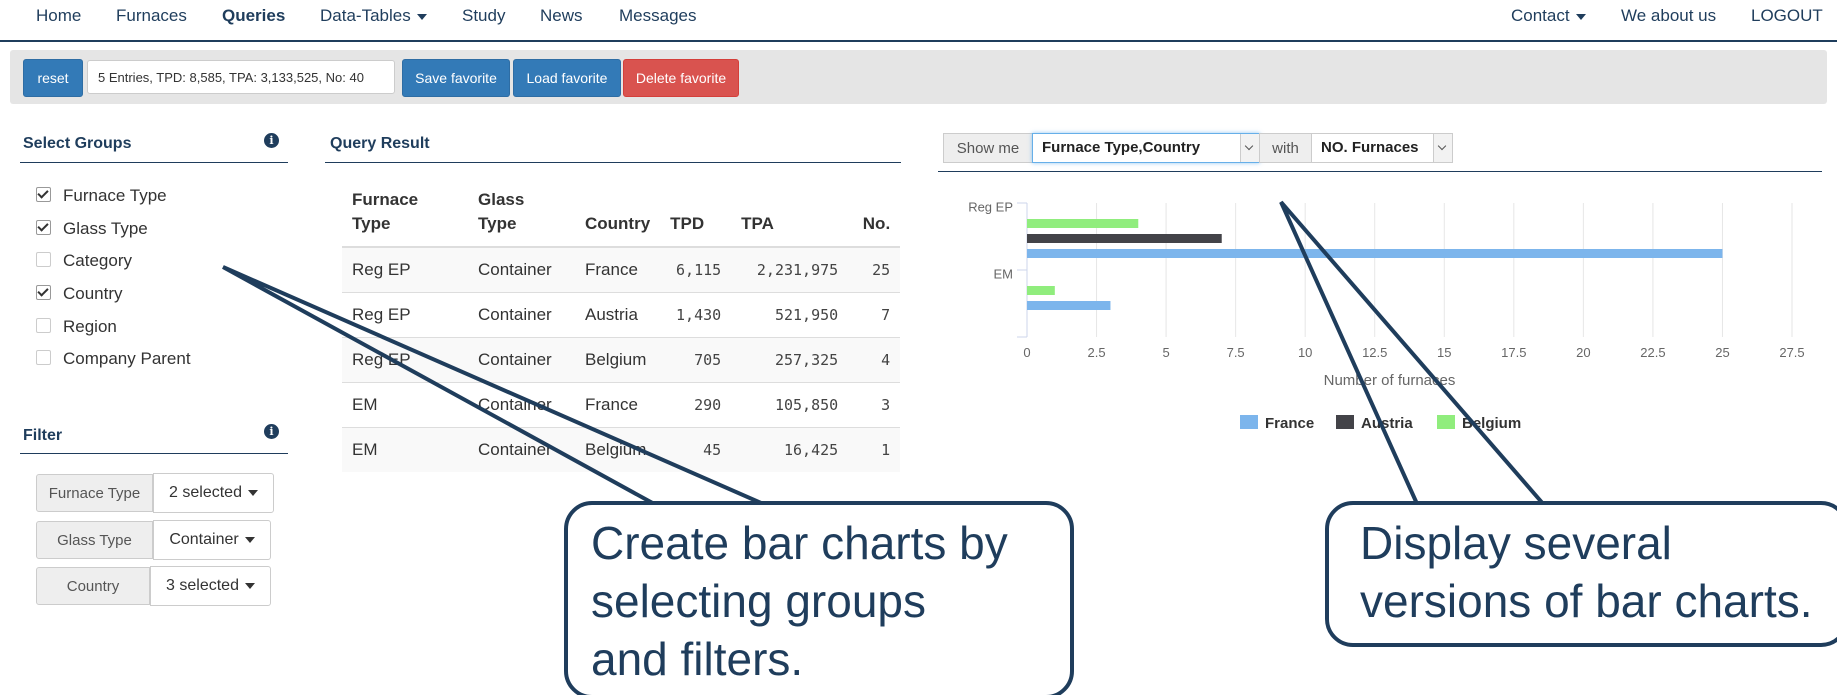 Image resolution: width=1837 pixels, height=695 pixels. What do you see at coordinates (1004, 274) in the screenshot?
I see `y-tick-label: EM` at bounding box center [1004, 274].